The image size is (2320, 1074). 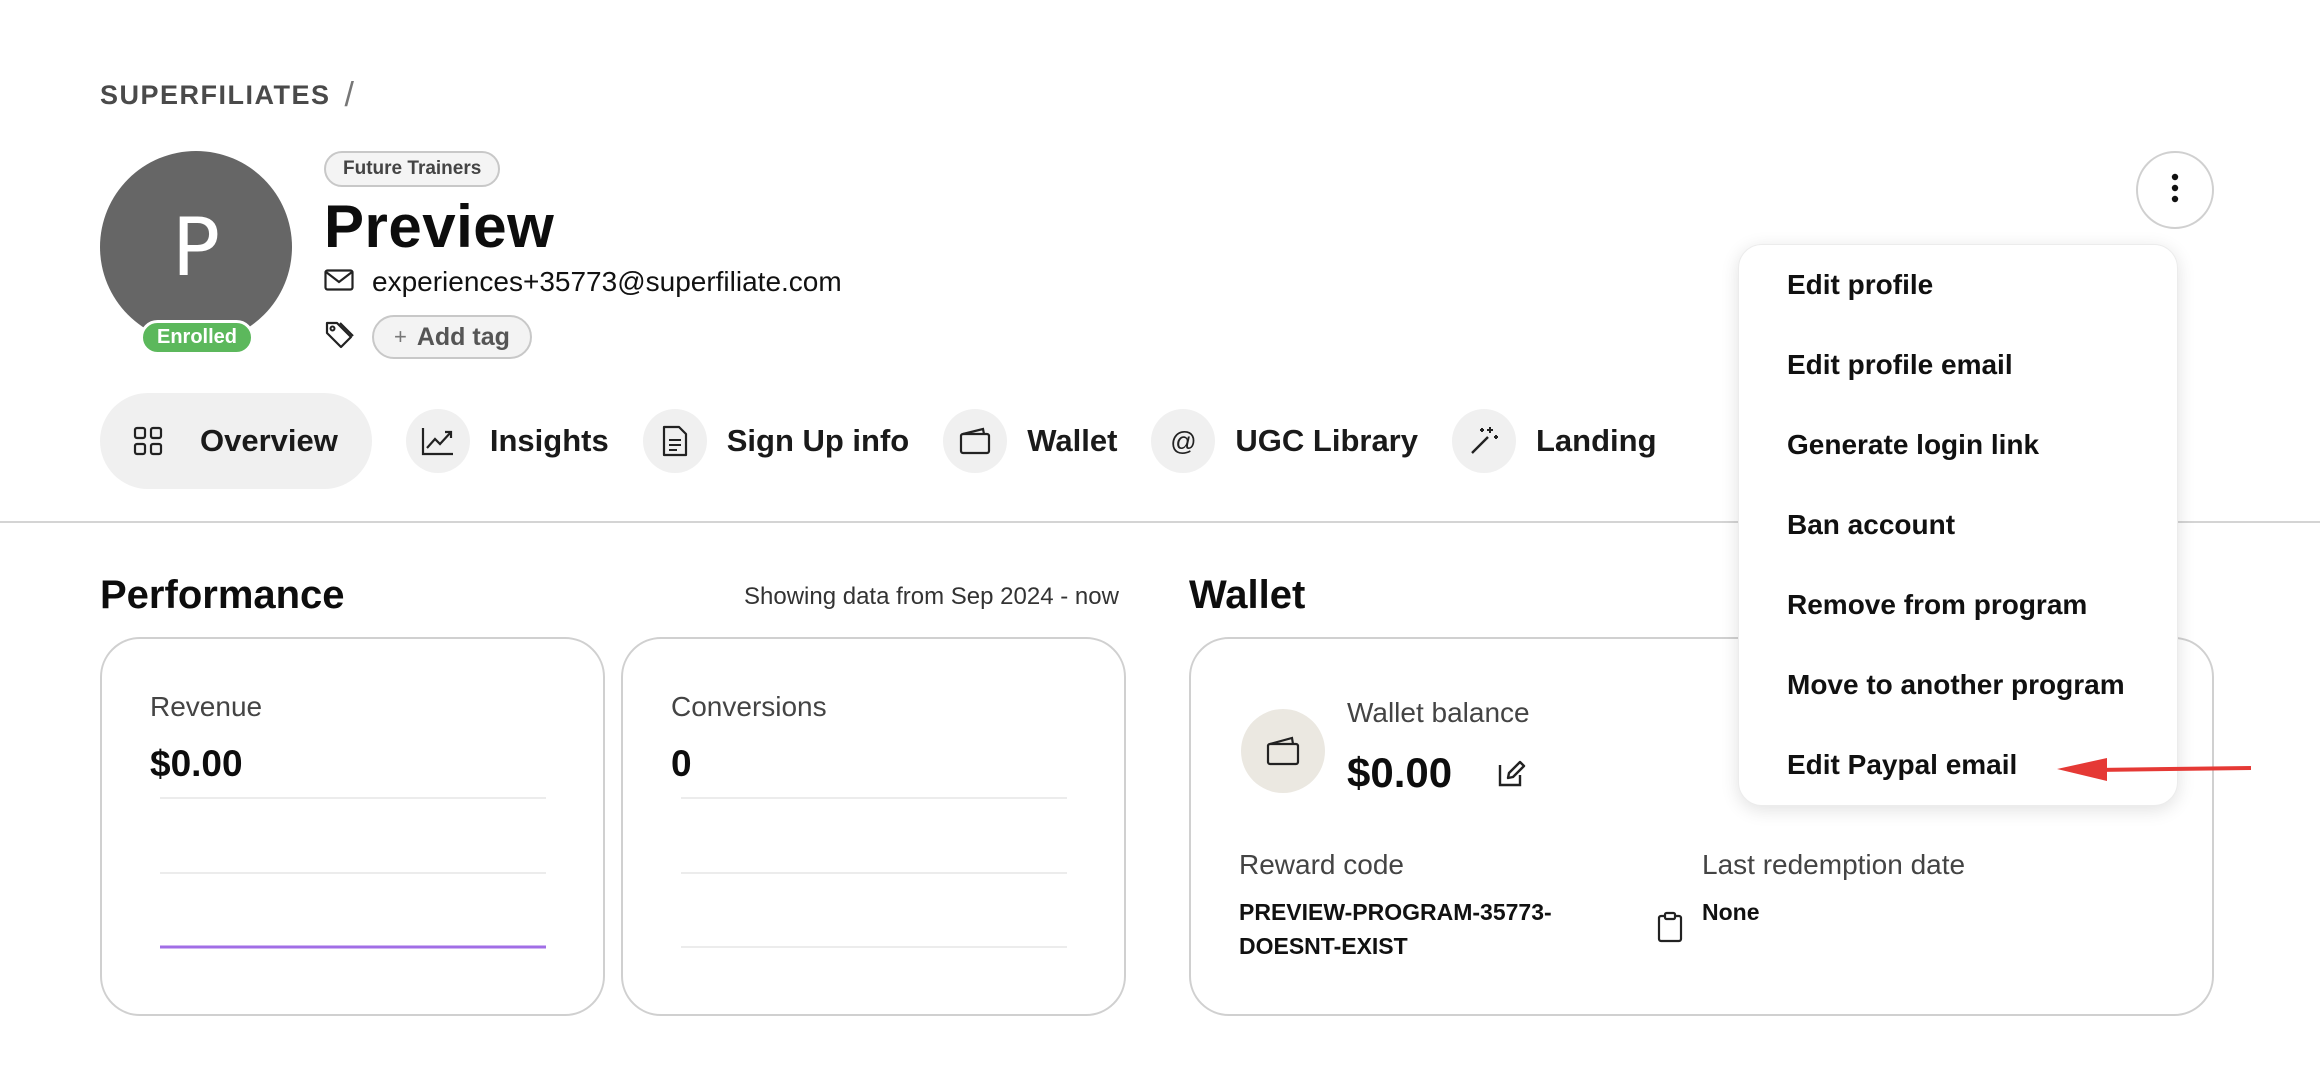 I want to click on last-redemption-label: Last redemption date, so click(x=1834, y=864).